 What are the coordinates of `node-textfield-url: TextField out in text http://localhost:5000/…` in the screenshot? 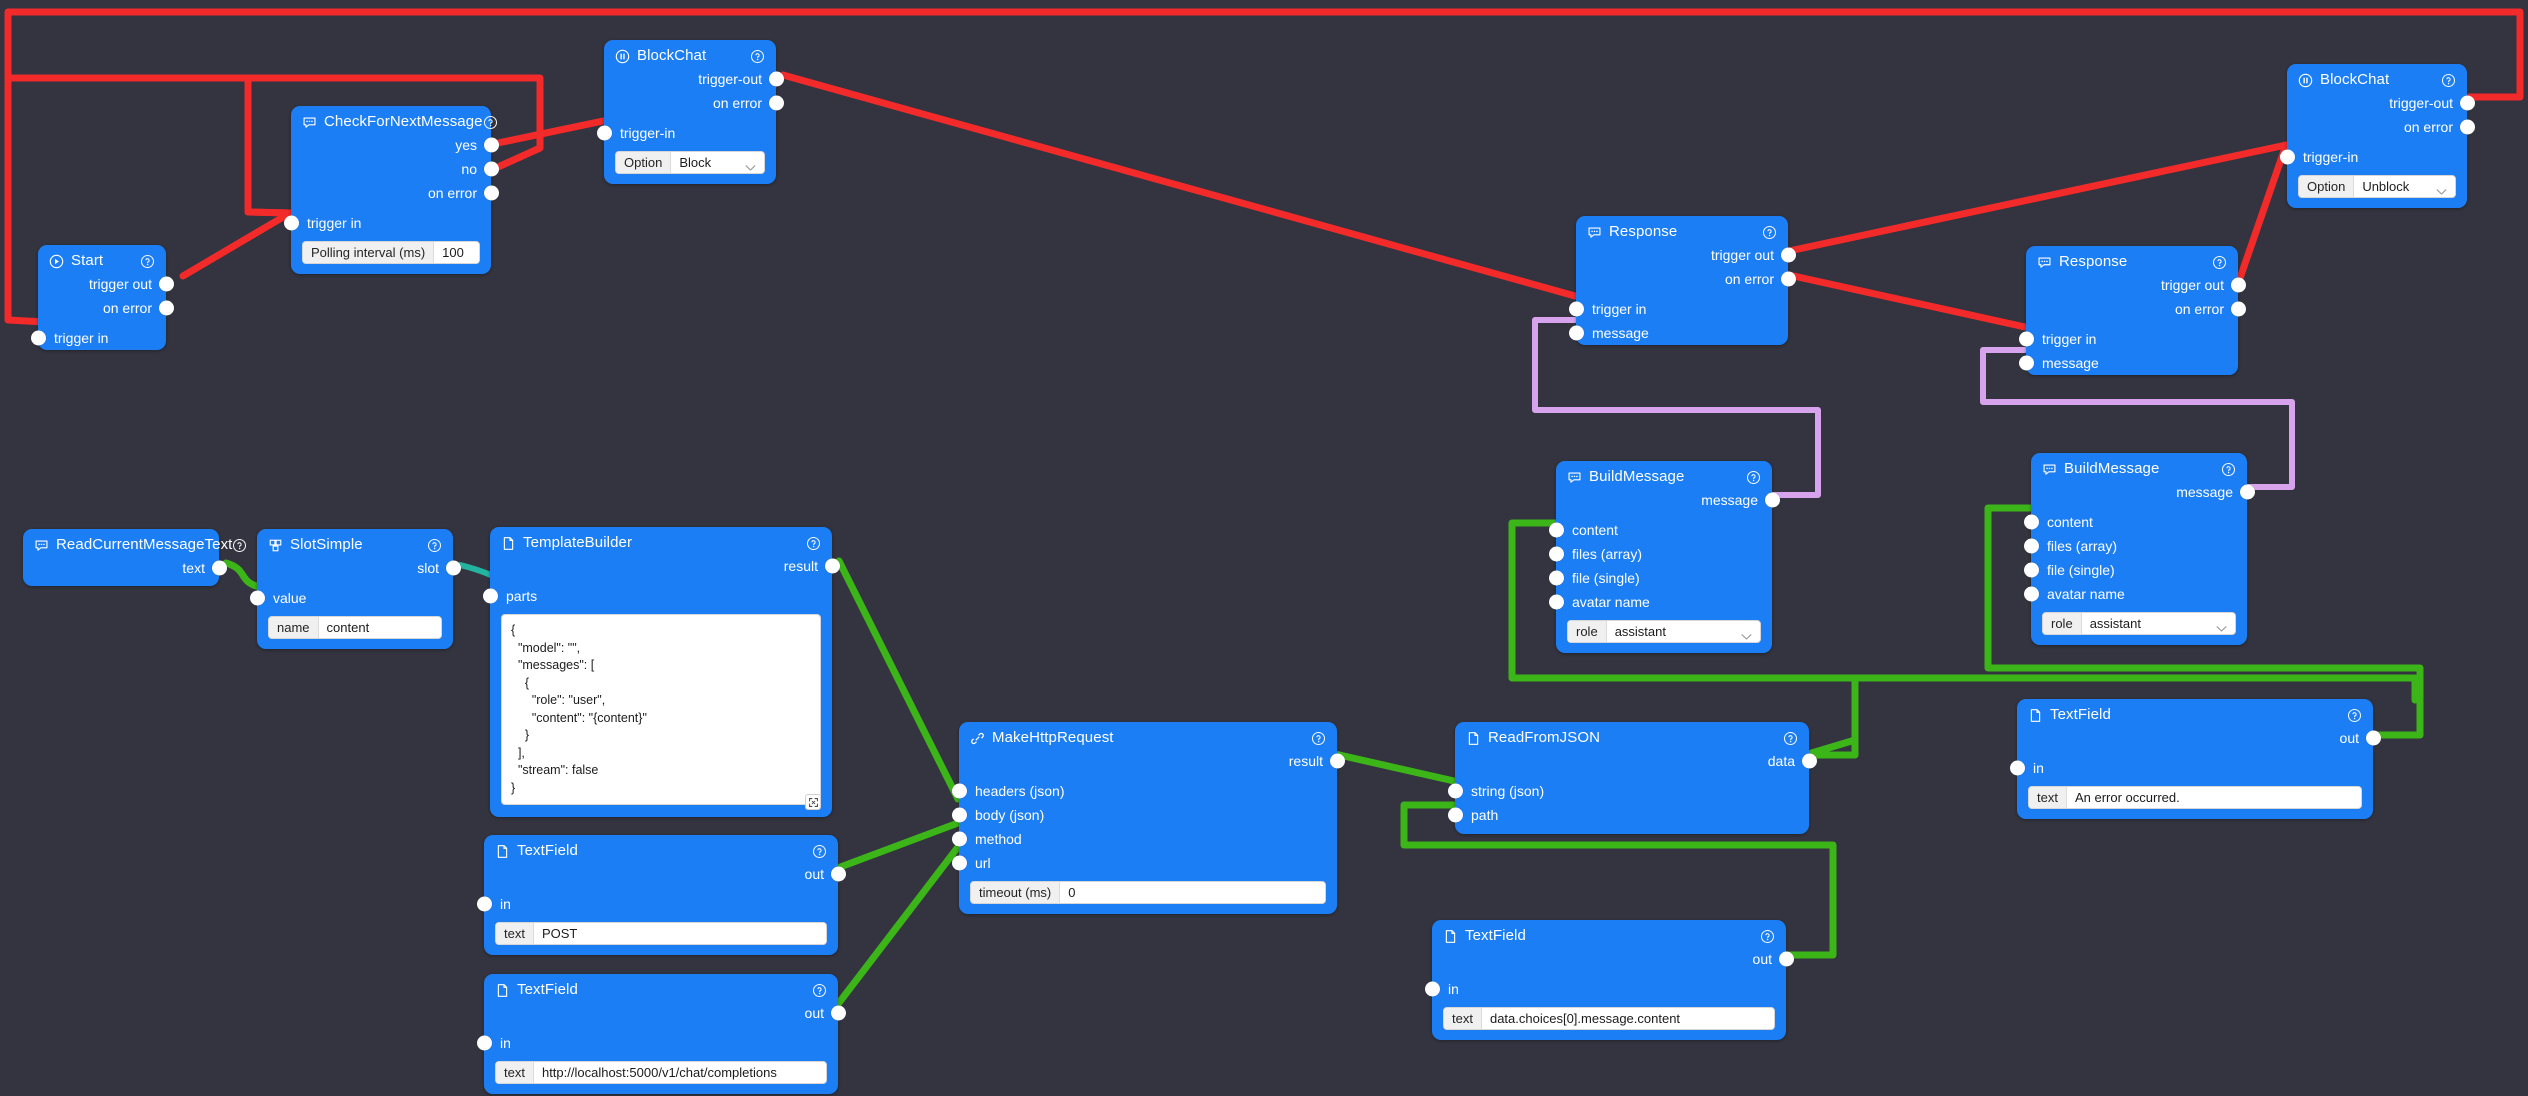 It's located at (661, 1034).